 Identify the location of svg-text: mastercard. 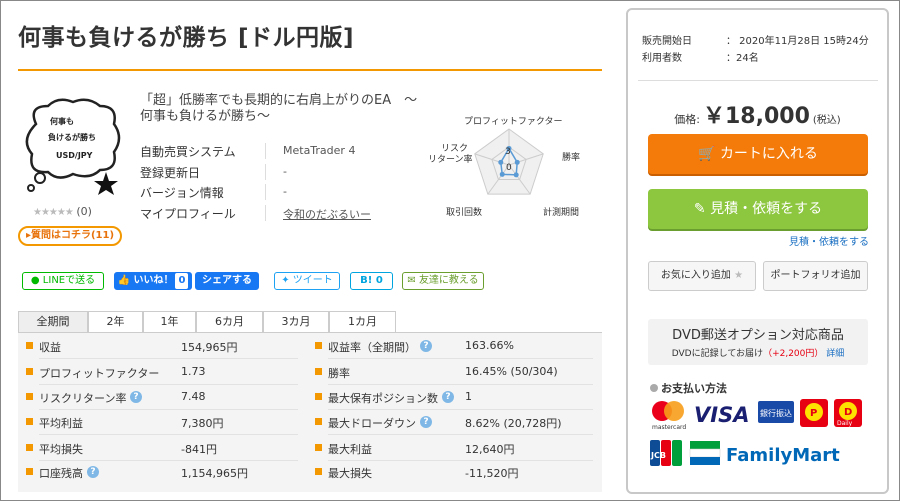
(669, 427).